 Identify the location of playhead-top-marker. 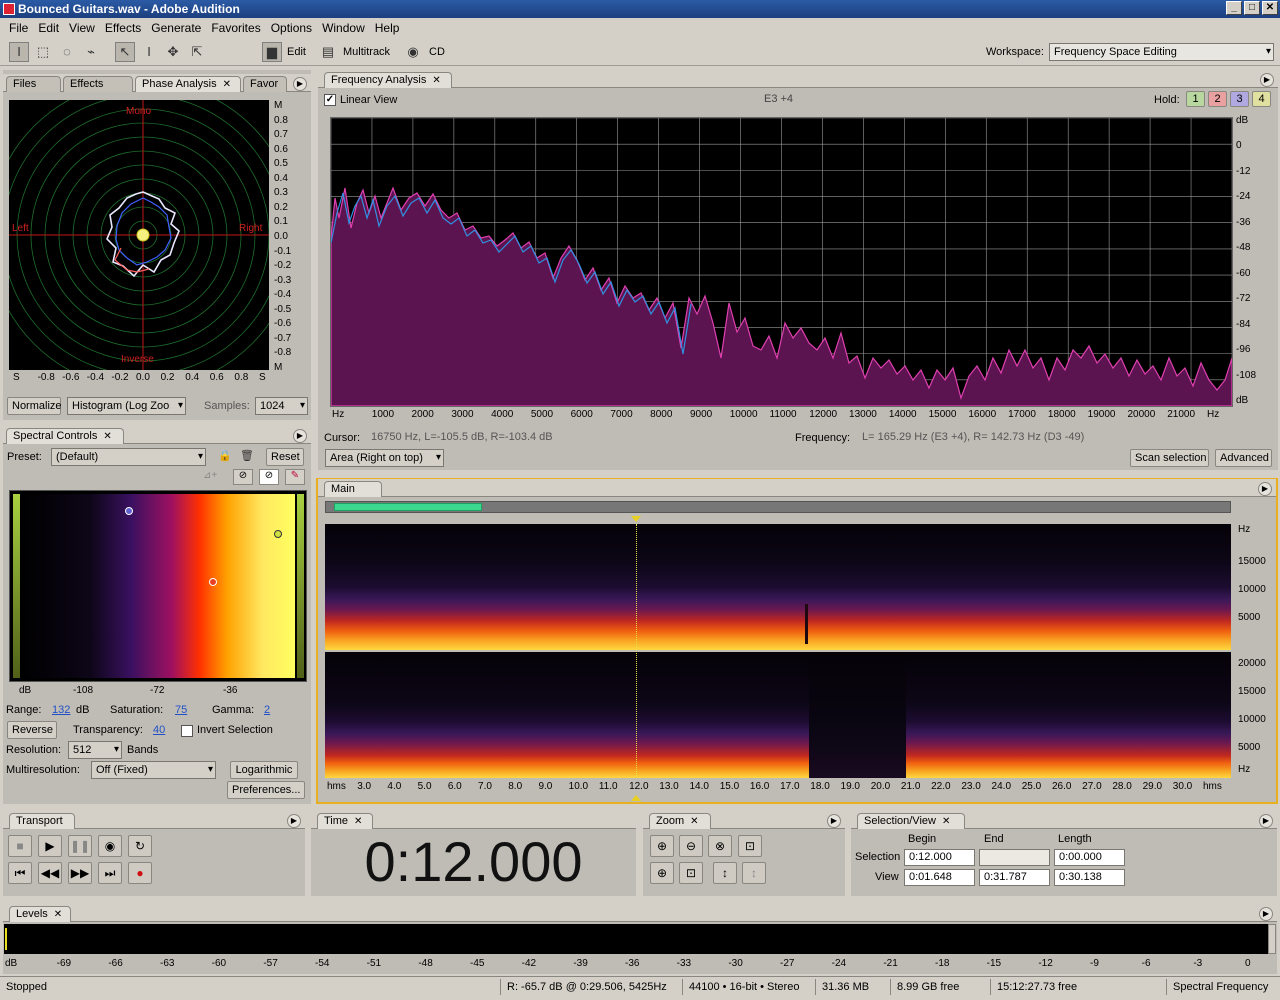
(636, 519).